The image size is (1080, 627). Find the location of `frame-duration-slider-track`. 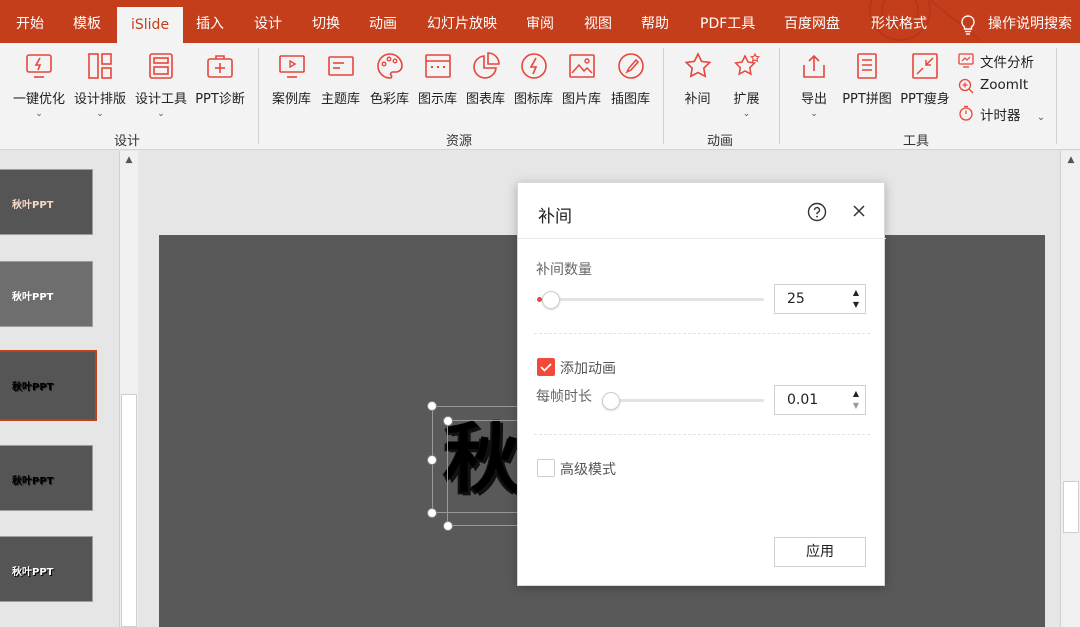

frame-duration-slider-track is located at coordinates (685, 400).